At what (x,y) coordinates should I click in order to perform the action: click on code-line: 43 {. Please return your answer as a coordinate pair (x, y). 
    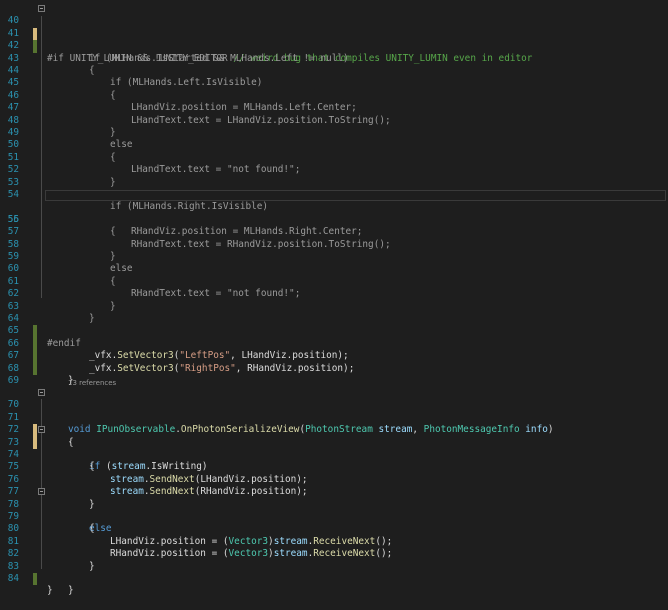
    Looking at the image, I should click on (334, 58).